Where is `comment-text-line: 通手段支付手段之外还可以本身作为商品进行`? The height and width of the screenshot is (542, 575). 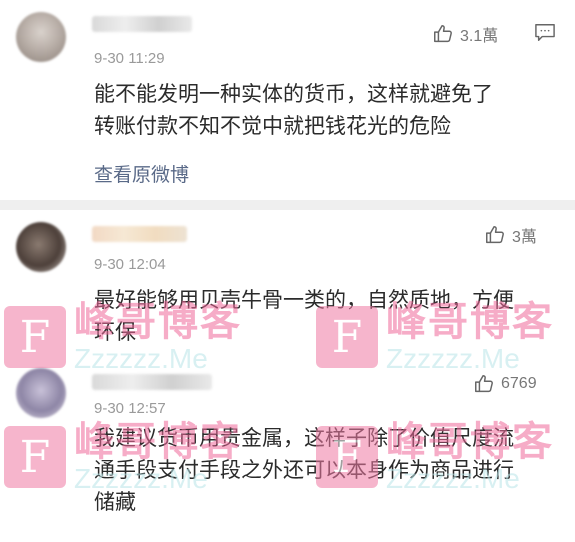
comment-text-line: 通手段支付手段之外还可以本身作为商品进行 is located at coordinates (304, 470).